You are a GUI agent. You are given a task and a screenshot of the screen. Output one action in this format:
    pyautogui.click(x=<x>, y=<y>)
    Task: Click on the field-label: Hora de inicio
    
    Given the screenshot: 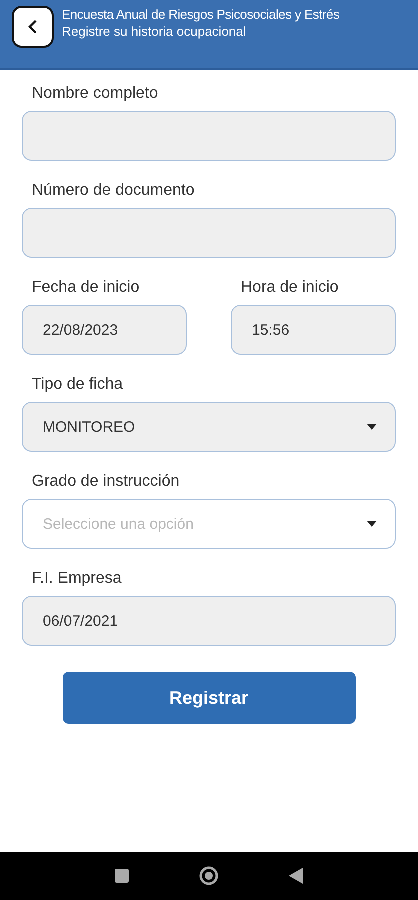 What is the action you would take?
    pyautogui.click(x=290, y=287)
    